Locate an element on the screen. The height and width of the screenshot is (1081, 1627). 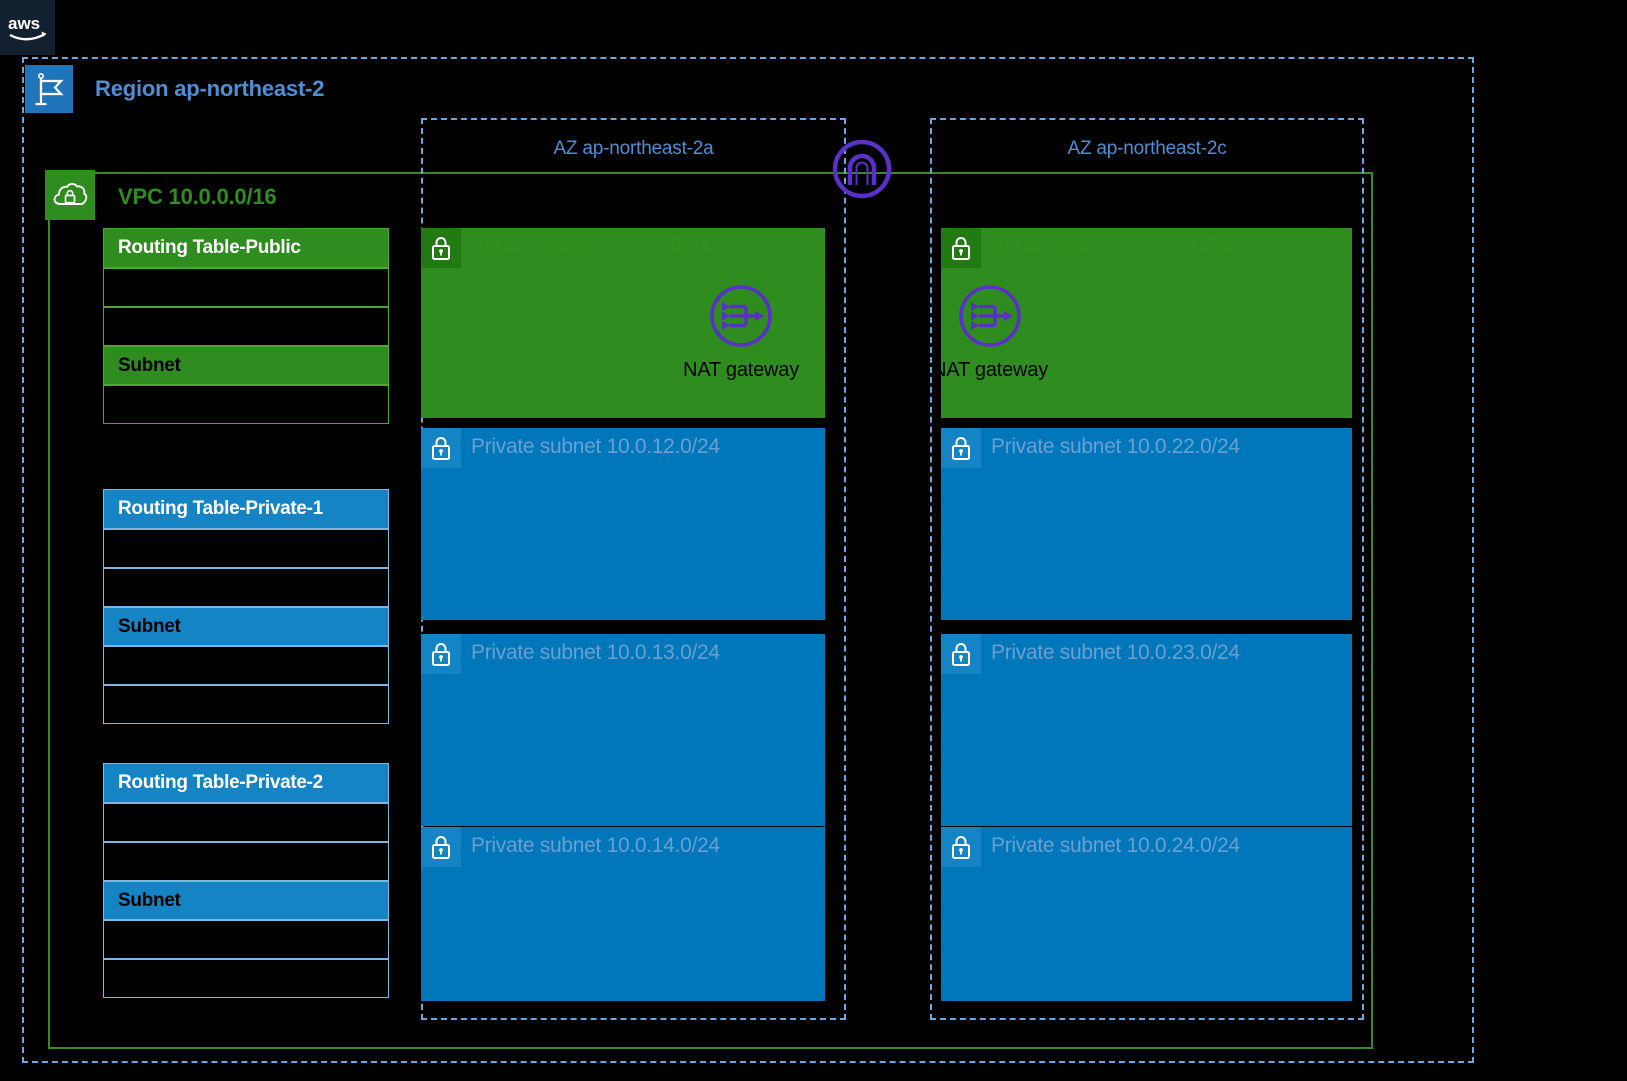
nat-gateway-az-a: NAT gateway is located at coordinates (741, 332).